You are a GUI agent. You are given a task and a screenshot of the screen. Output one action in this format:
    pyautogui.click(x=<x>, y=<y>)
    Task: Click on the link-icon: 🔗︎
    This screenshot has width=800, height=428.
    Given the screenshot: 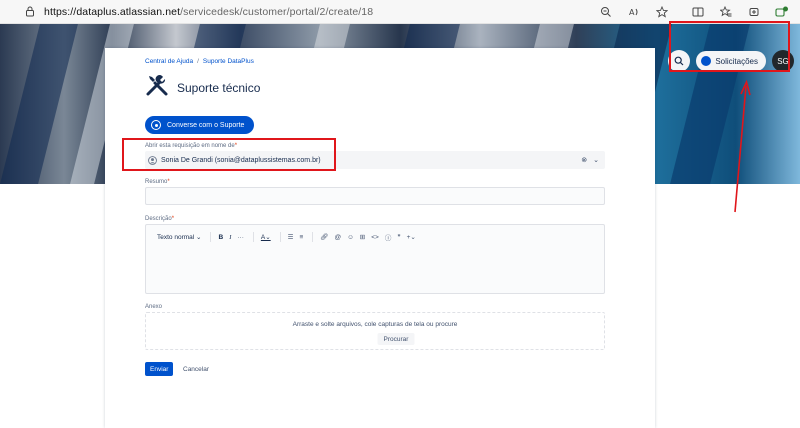 What is the action you would take?
    pyautogui.click(x=324, y=237)
    